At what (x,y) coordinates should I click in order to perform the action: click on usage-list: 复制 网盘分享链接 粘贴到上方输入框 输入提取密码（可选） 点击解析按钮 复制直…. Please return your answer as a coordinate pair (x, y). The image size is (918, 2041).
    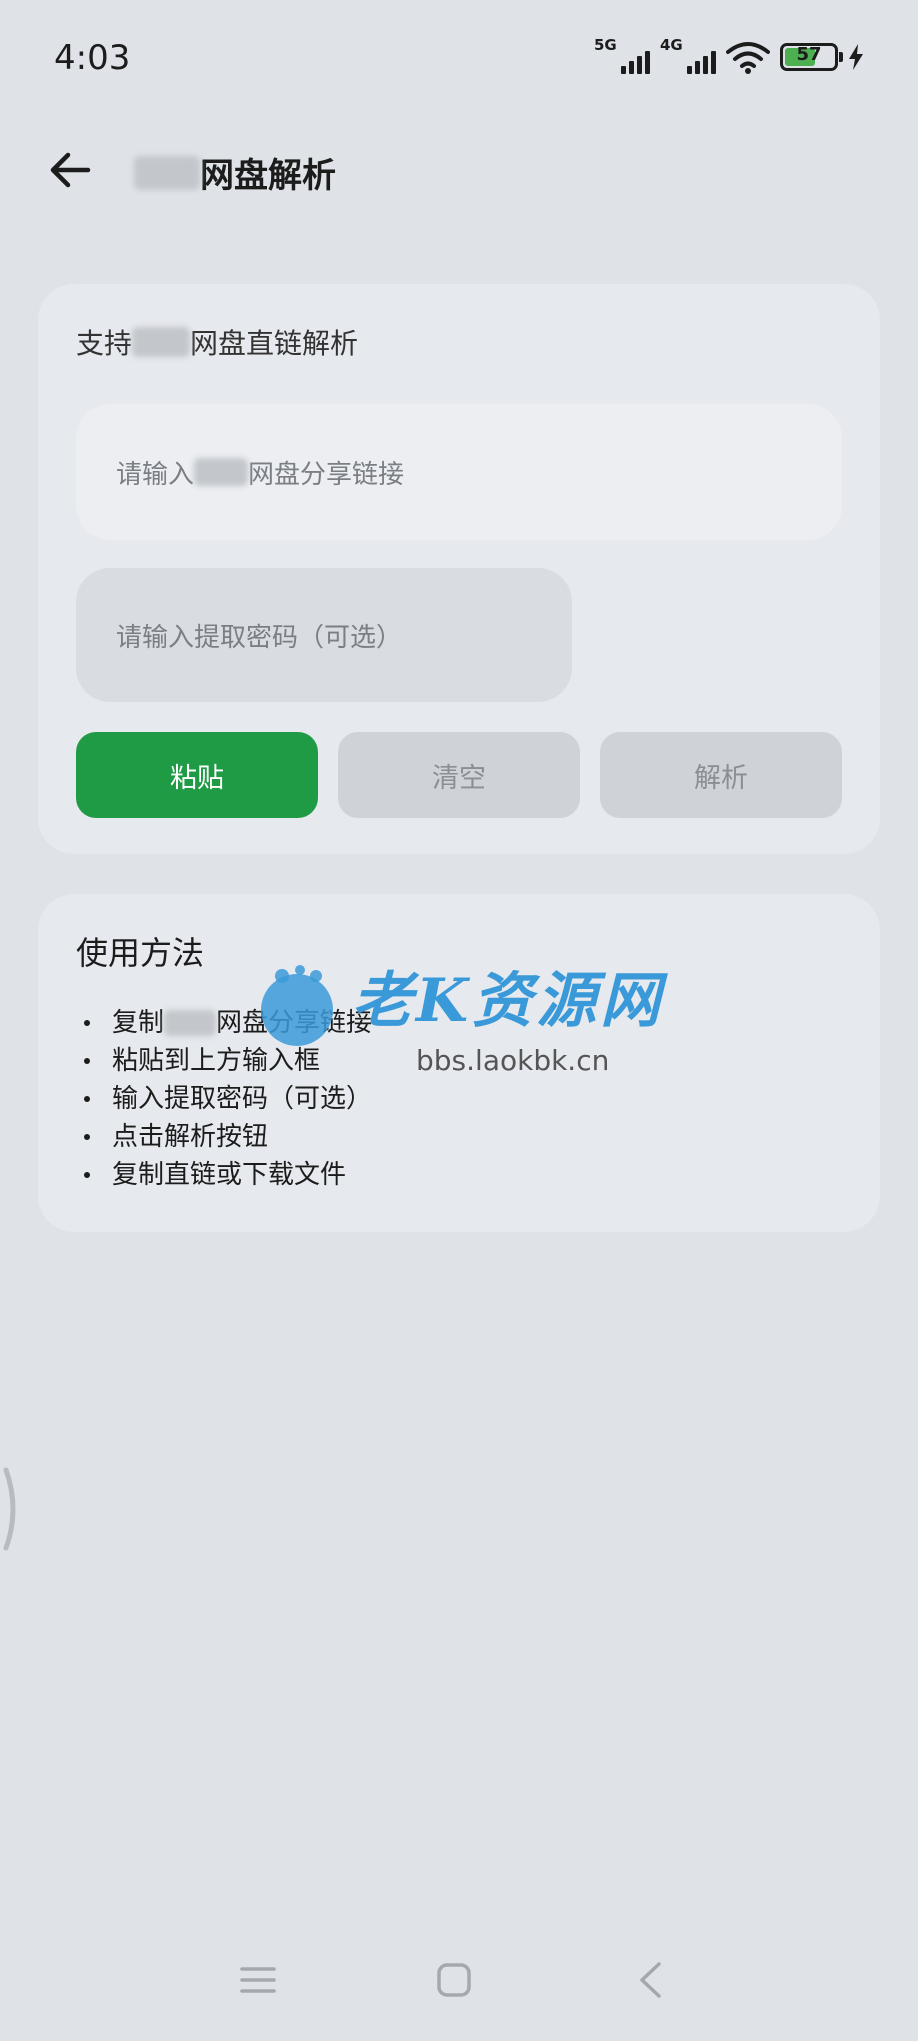
    Looking at the image, I should click on (224, 1099).